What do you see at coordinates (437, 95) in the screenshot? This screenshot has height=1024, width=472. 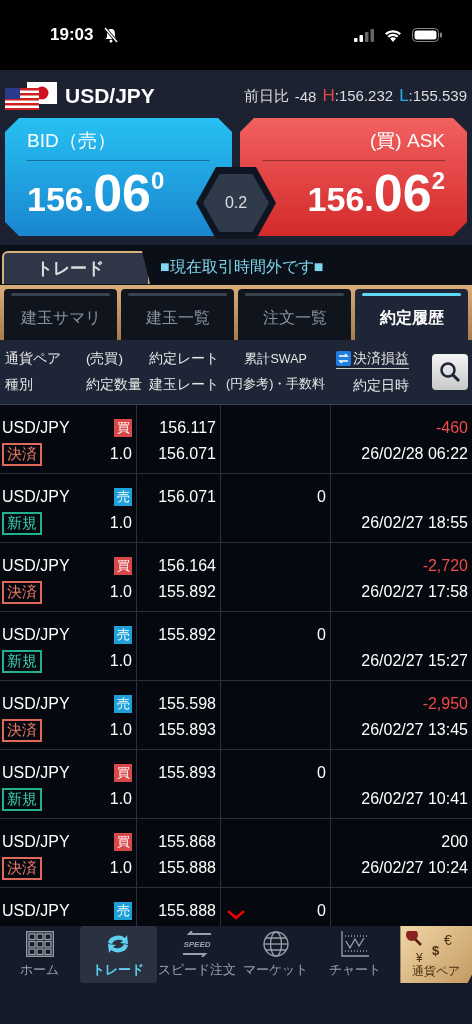 I see `low-value: :155.539` at bounding box center [437, 95].